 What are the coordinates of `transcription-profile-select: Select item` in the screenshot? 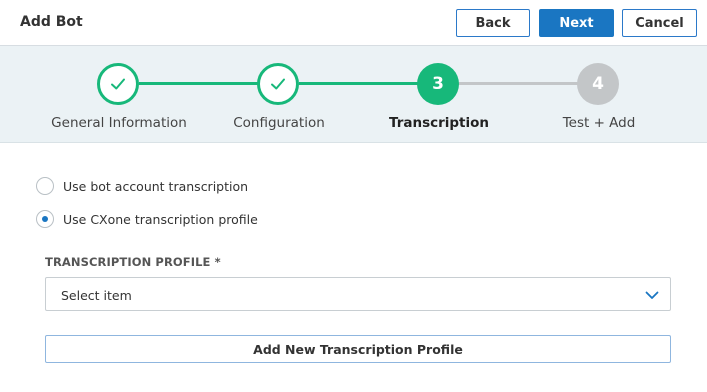 It's located at (358, 294).